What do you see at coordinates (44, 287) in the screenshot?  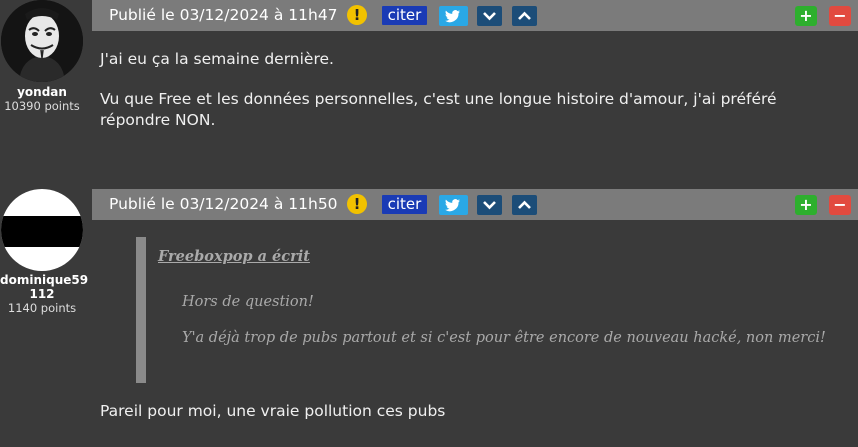 I see `author-name: dominique59 112` at bounding box center [44, 287].